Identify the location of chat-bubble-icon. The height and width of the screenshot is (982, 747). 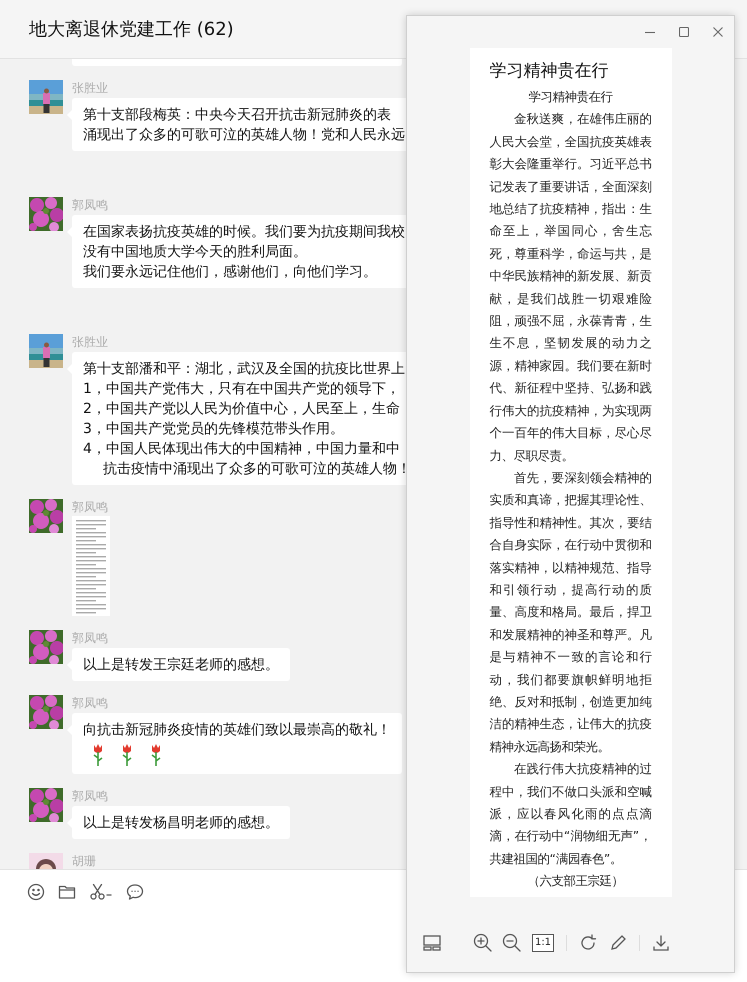
(135, 892).